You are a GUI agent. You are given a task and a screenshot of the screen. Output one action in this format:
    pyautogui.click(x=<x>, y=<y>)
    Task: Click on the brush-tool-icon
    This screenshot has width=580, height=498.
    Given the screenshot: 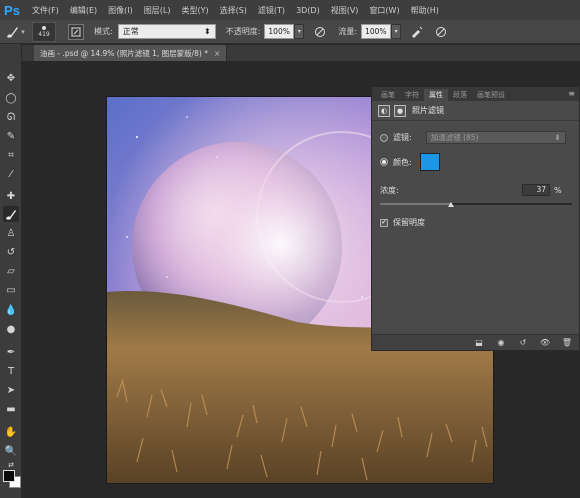 What is the action you would take?
    pyautogui.click(x=11, y=214)
    